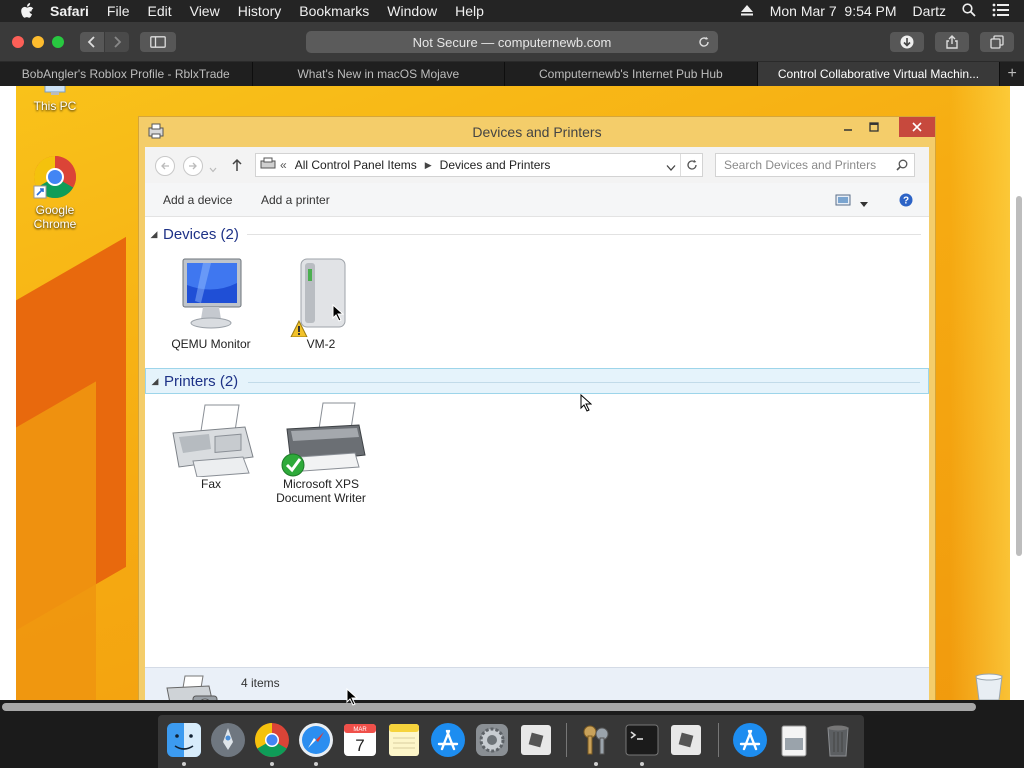 The height and width of the screenshot is (768, 1024). I want to click on desktop-icon-label: Google Chrome, so click(55, 217).